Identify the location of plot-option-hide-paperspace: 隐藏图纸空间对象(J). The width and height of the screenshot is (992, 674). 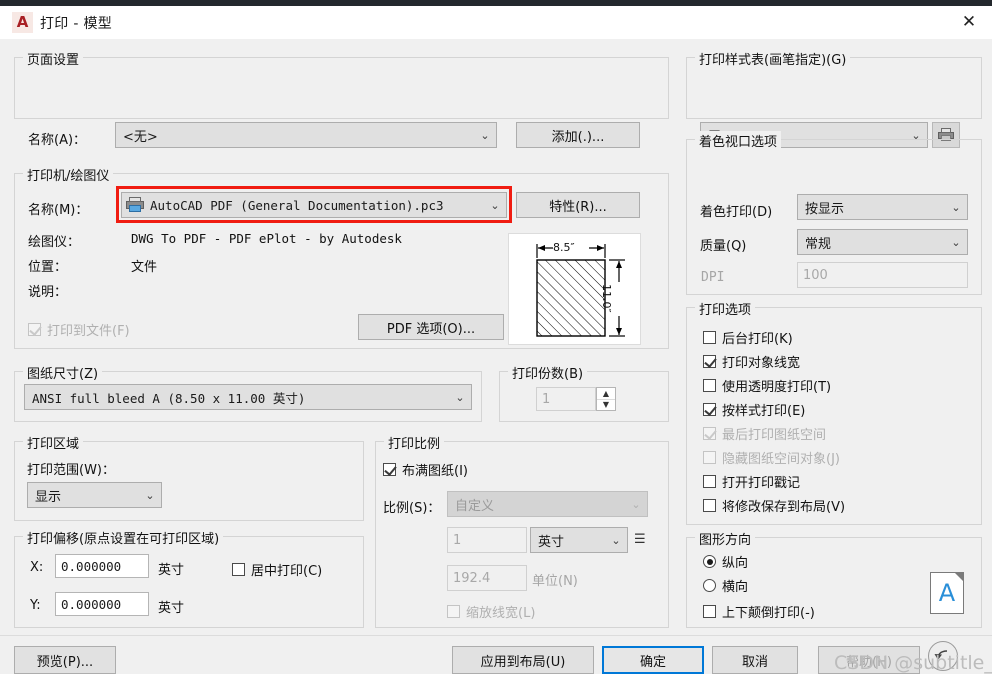
(771, 457).